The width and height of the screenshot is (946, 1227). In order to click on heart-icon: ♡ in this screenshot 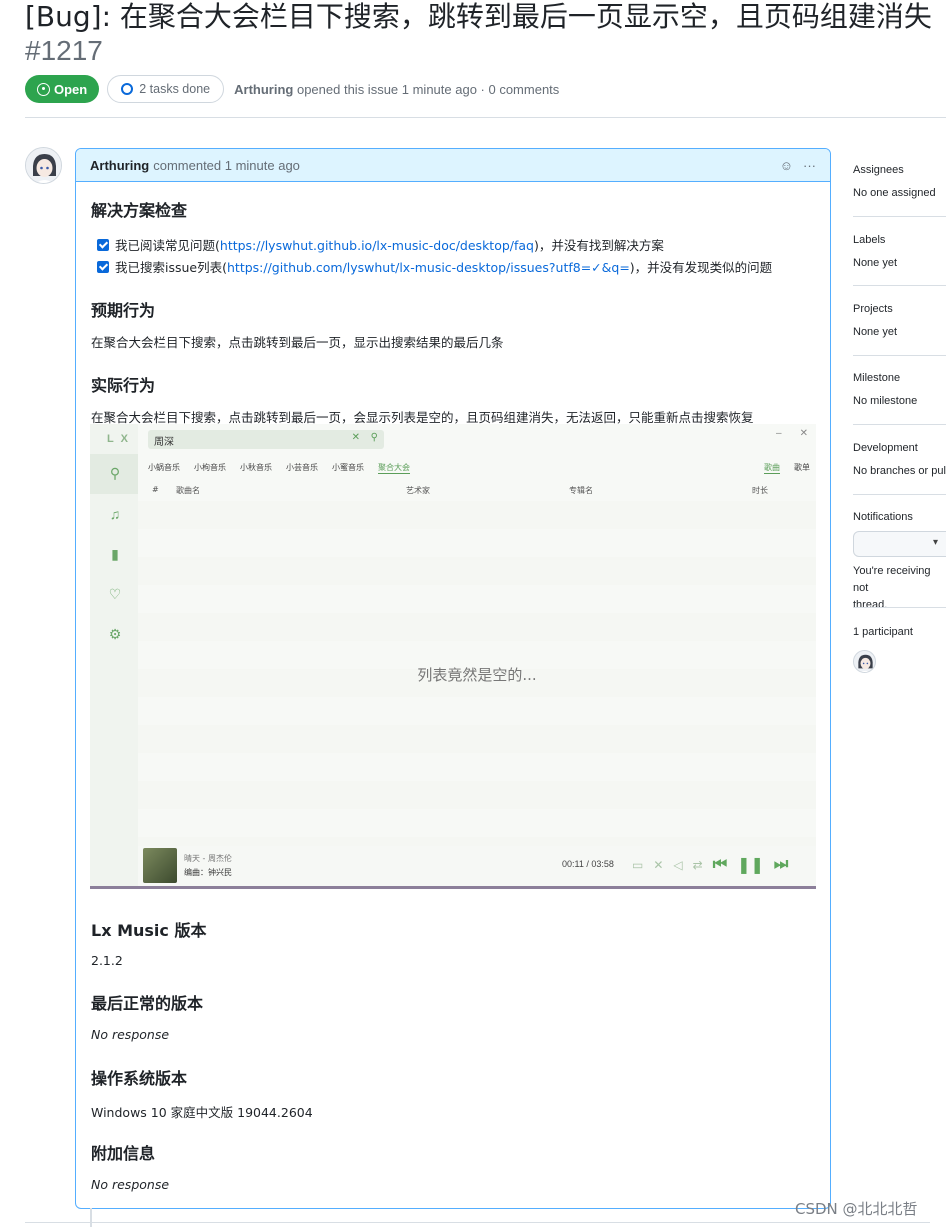, I will do `click(115, 594)`.